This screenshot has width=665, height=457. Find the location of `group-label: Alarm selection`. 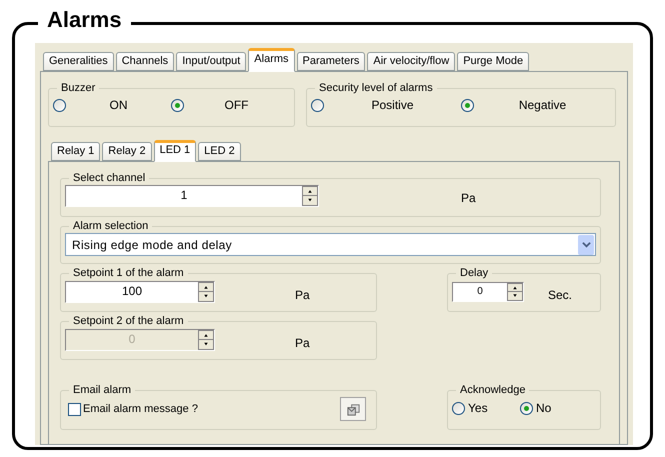

group-label: Alarm selection is located at coordinates (111, 226).